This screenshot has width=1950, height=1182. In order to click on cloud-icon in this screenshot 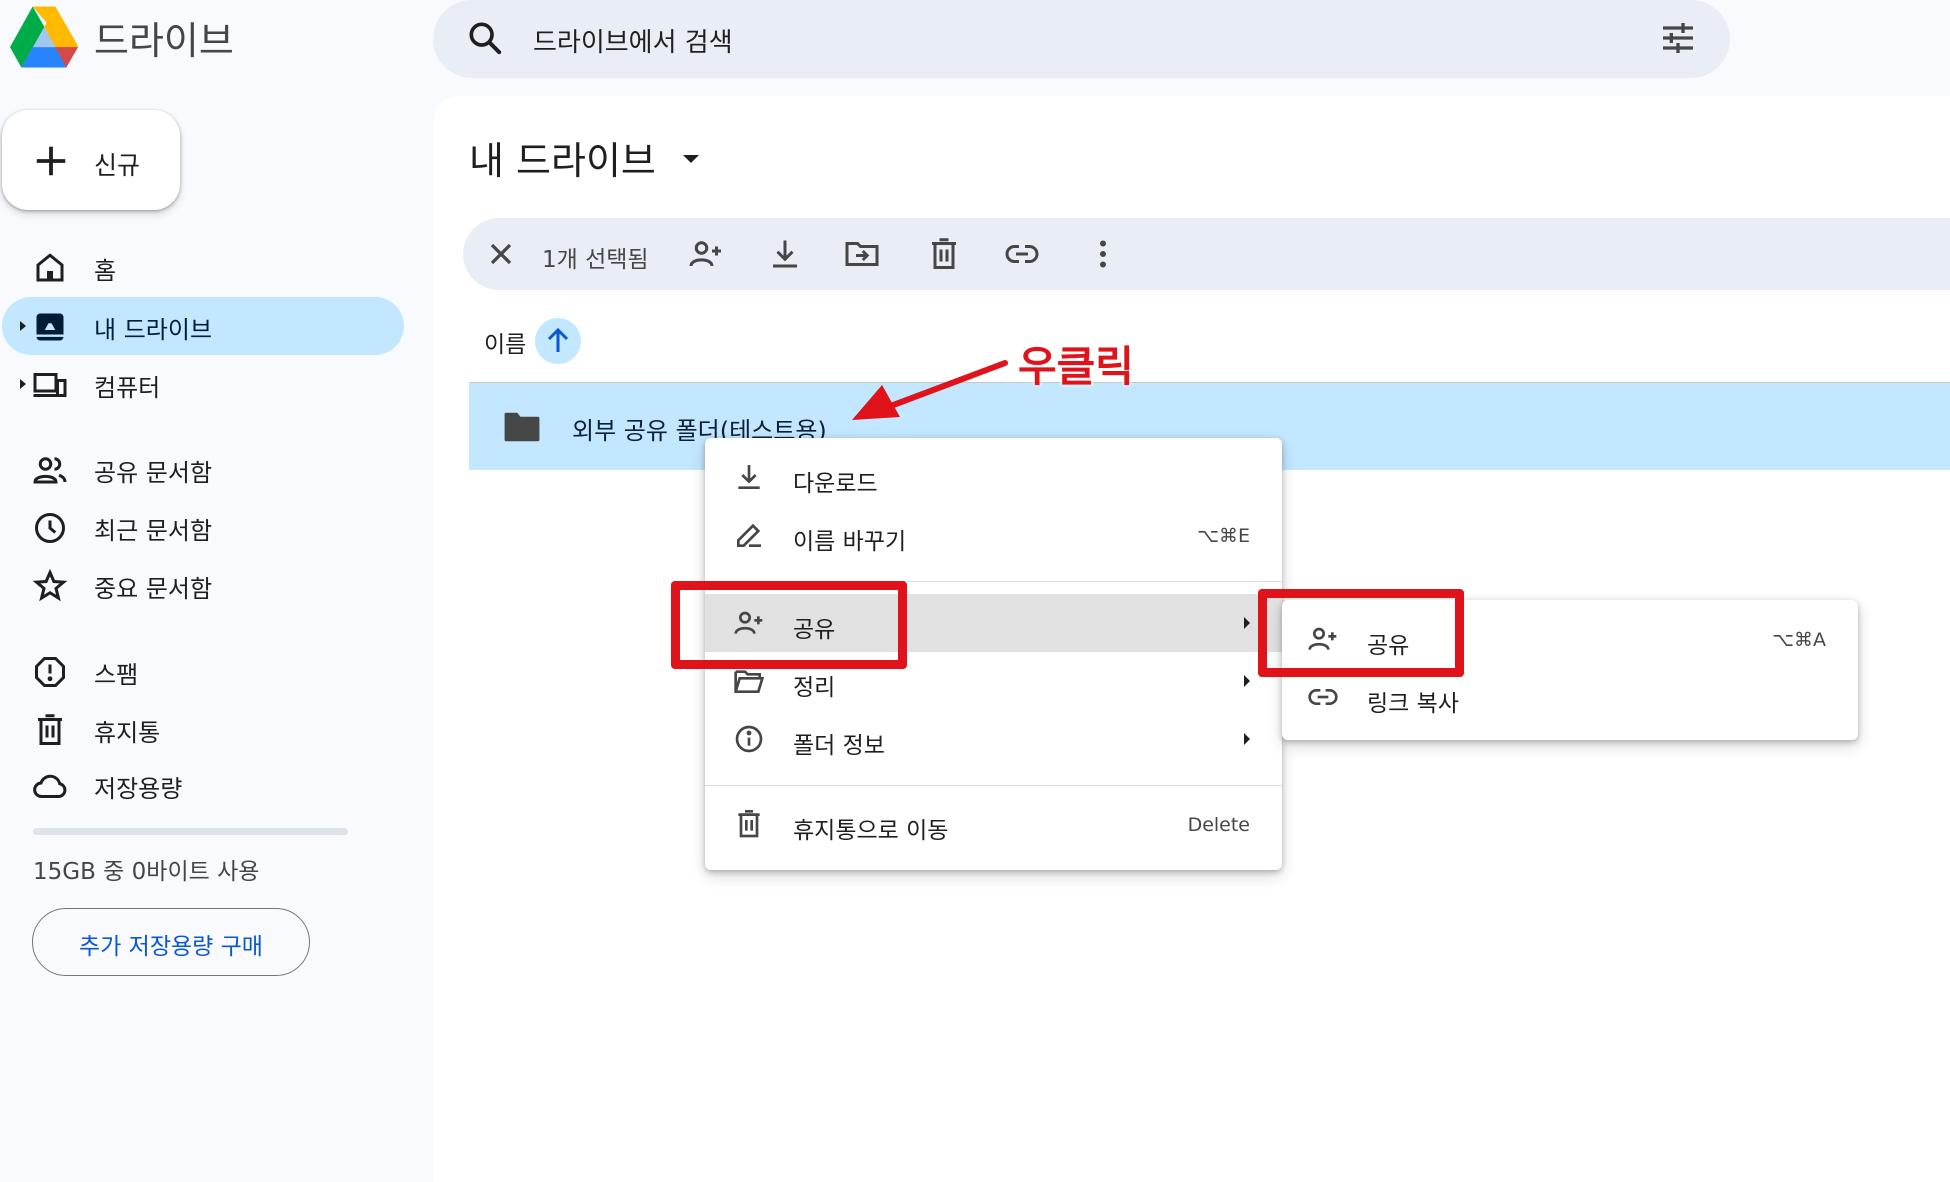, I will do `click(50, 786)`.